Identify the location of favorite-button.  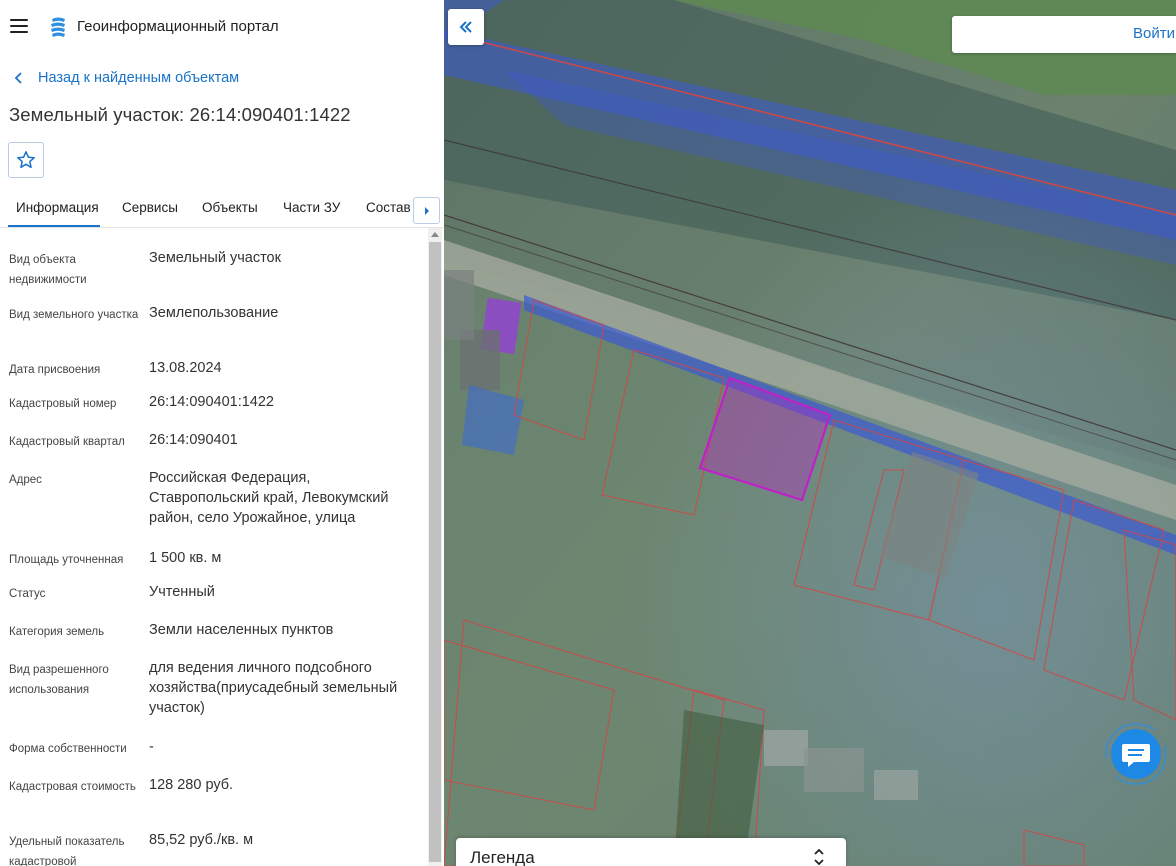
(26, 160).